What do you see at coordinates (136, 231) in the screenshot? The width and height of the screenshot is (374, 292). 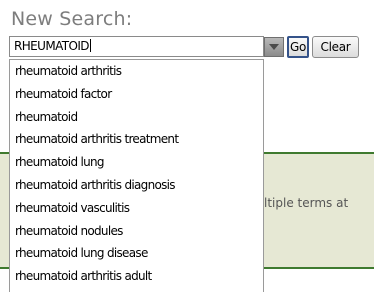 I see `suggestion-item: rheumatoid nodules` at bounding box center [136, 231].